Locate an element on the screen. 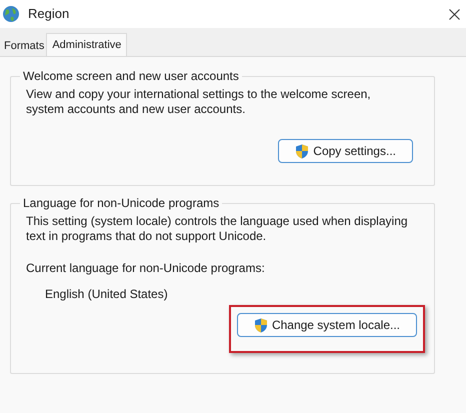 The height and width of the screenshot is (413, 466). group-description: This setting (system locale) controls the language used when displaying text in programs that do not support Unicode. is located at coordinates (217, 229).